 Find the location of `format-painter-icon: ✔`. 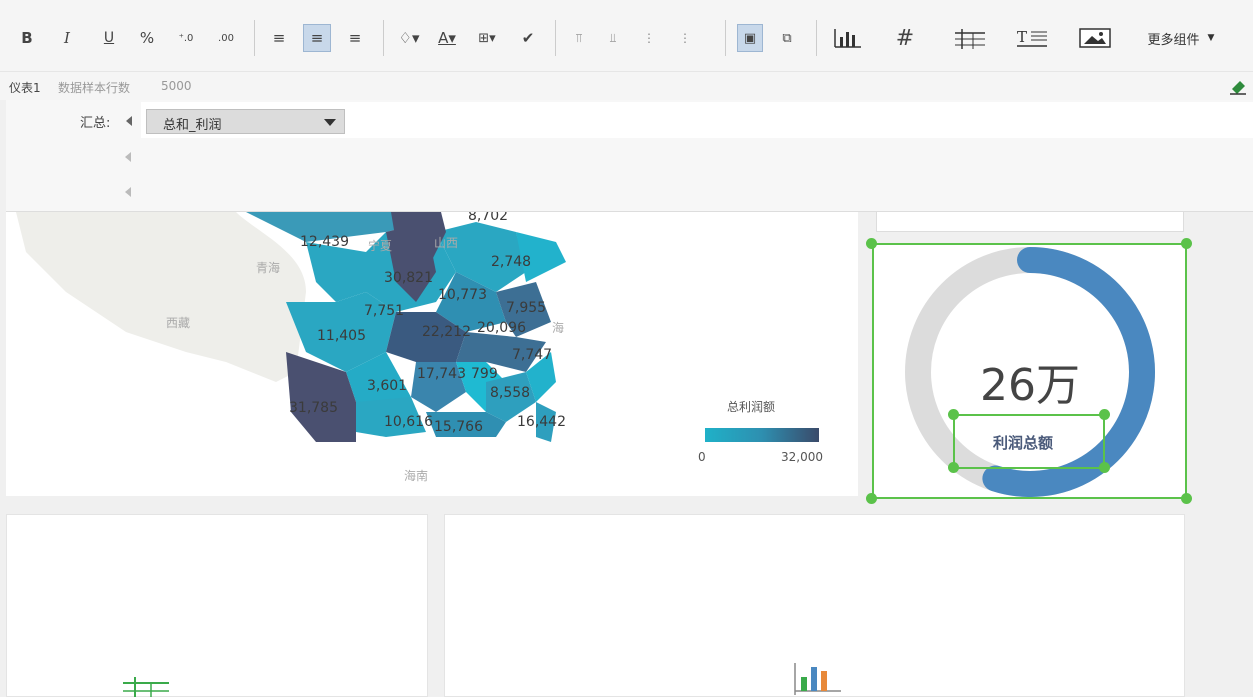

format-painter-icon: ✔ is located at coordinates (528, 38).